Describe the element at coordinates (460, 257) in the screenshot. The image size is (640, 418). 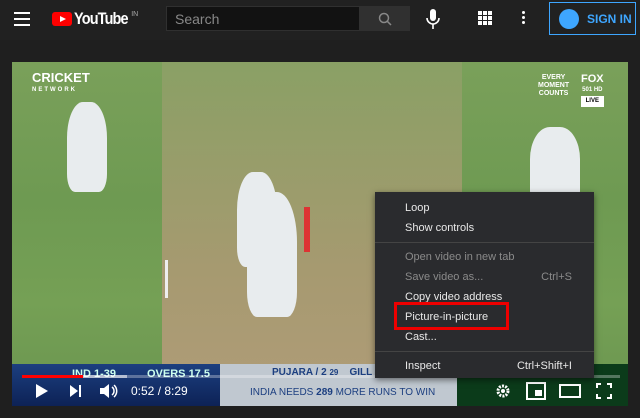
I see `menu-item-label: Open video in new tab` at that location.